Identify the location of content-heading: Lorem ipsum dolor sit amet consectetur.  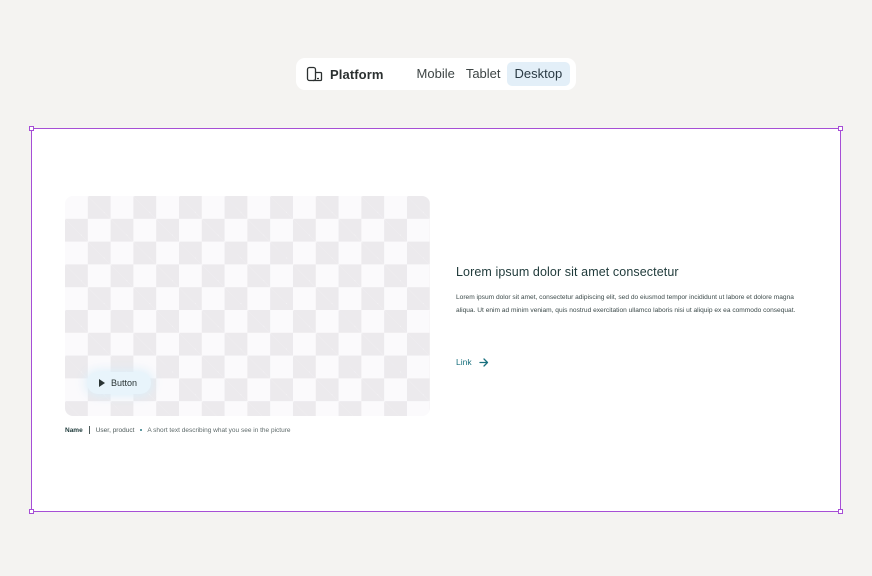
(567, 272).